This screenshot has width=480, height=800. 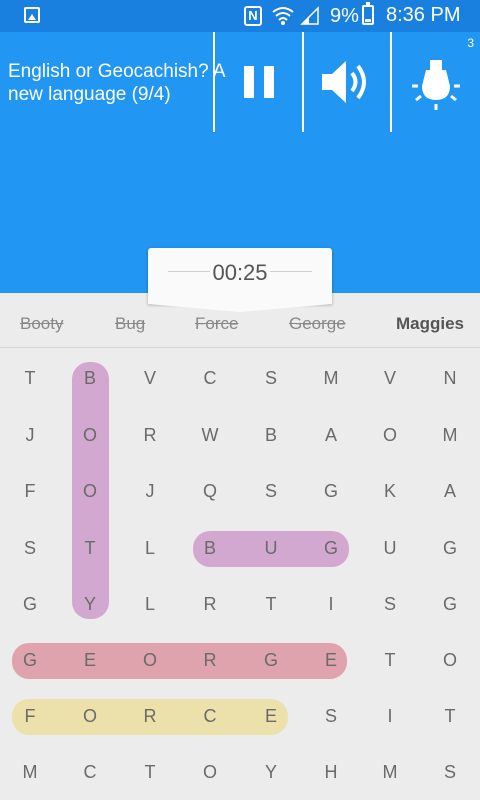 What do you see at coordinates (450, 378) in the screenshot?
I see `grid-letter: N` at bounding box center [450, 378].